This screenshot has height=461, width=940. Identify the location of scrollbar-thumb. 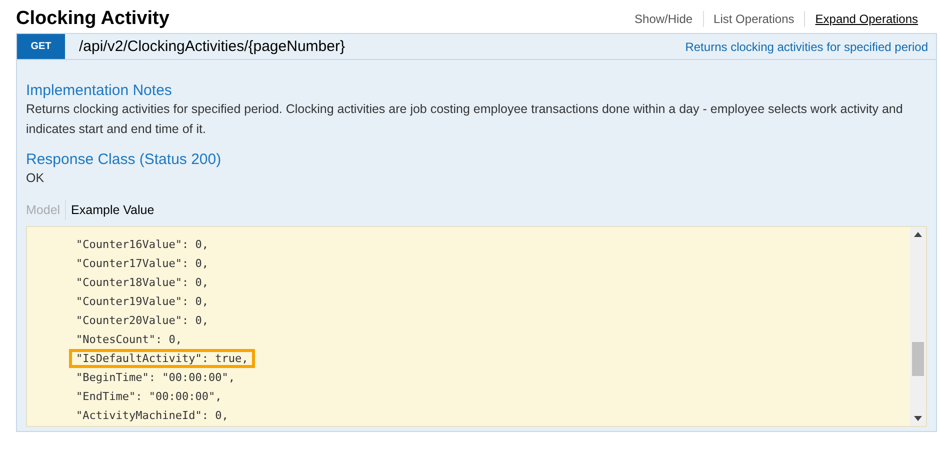
(918, 359).